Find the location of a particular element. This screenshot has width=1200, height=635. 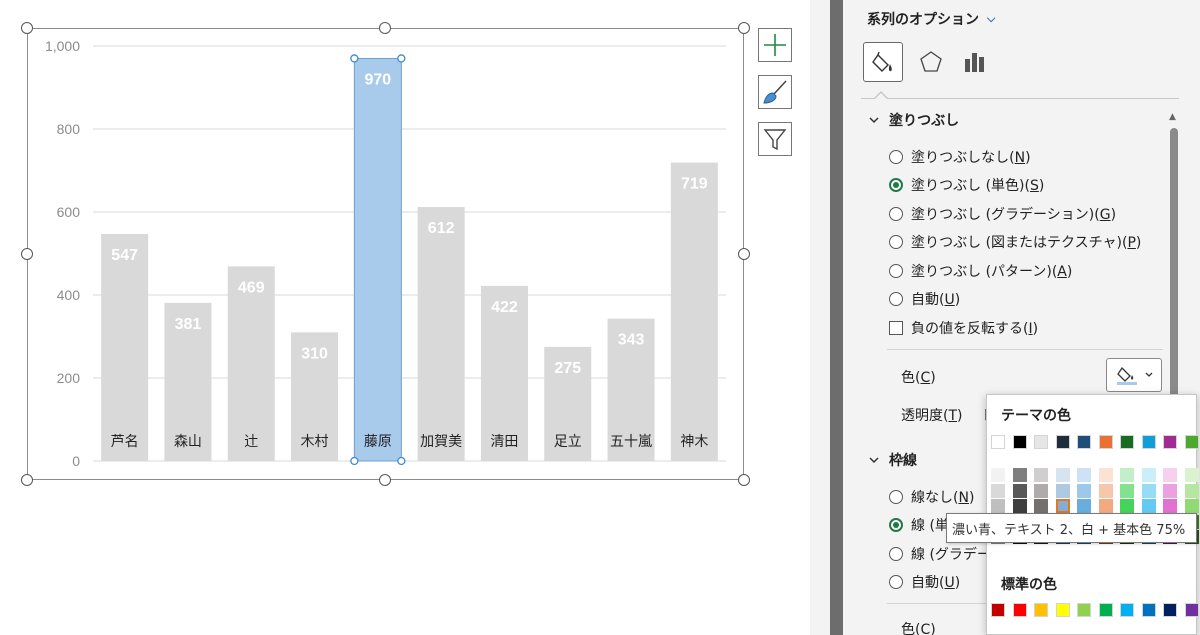

category-label: 辻 is located at coordinates (251, 442).